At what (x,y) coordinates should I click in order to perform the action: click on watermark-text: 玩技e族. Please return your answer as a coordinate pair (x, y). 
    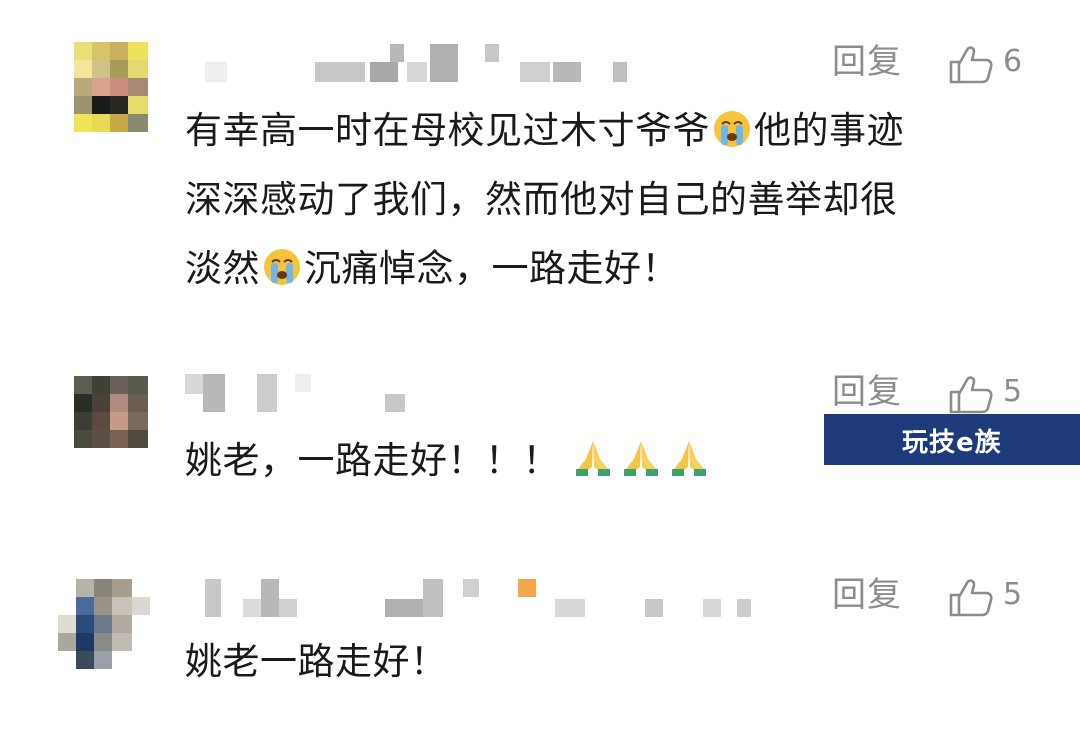
    Looking at the image, I should click on (952, 443).